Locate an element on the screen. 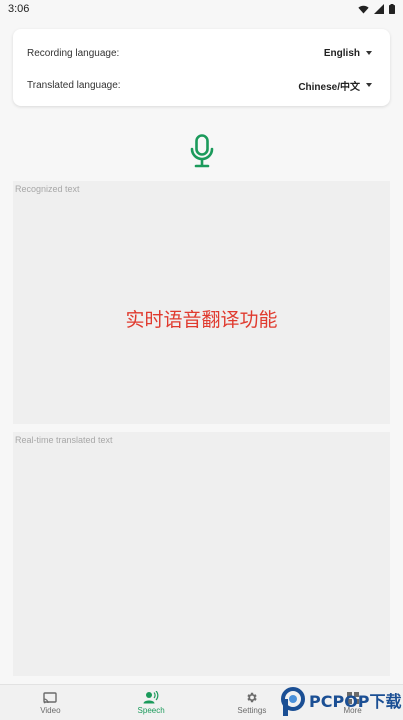  pcpop-watermark: PCPOP下载 is located at coordinates (341, 702).